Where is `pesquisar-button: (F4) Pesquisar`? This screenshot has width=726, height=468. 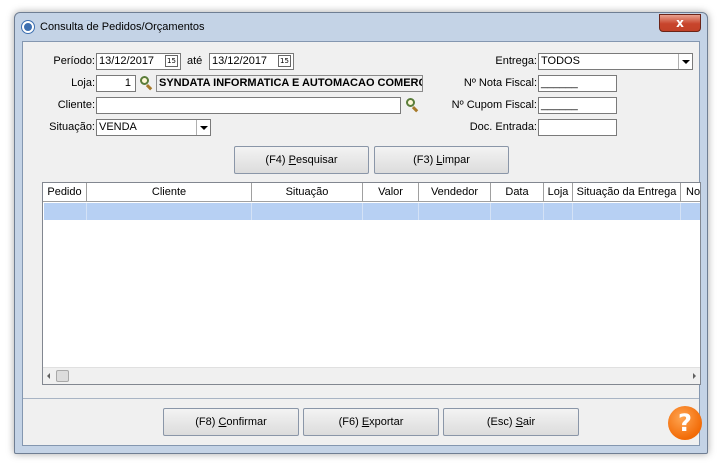 pesquisar-button: (F4) Pesquisar is located at coordinates (301, 160).